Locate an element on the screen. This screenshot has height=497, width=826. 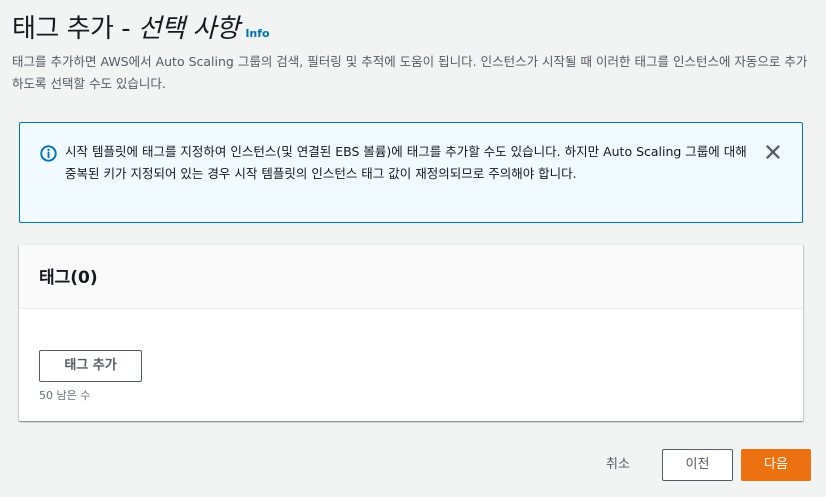
tags-panel-header: 태그(0) is located at coordinates (411, 277).